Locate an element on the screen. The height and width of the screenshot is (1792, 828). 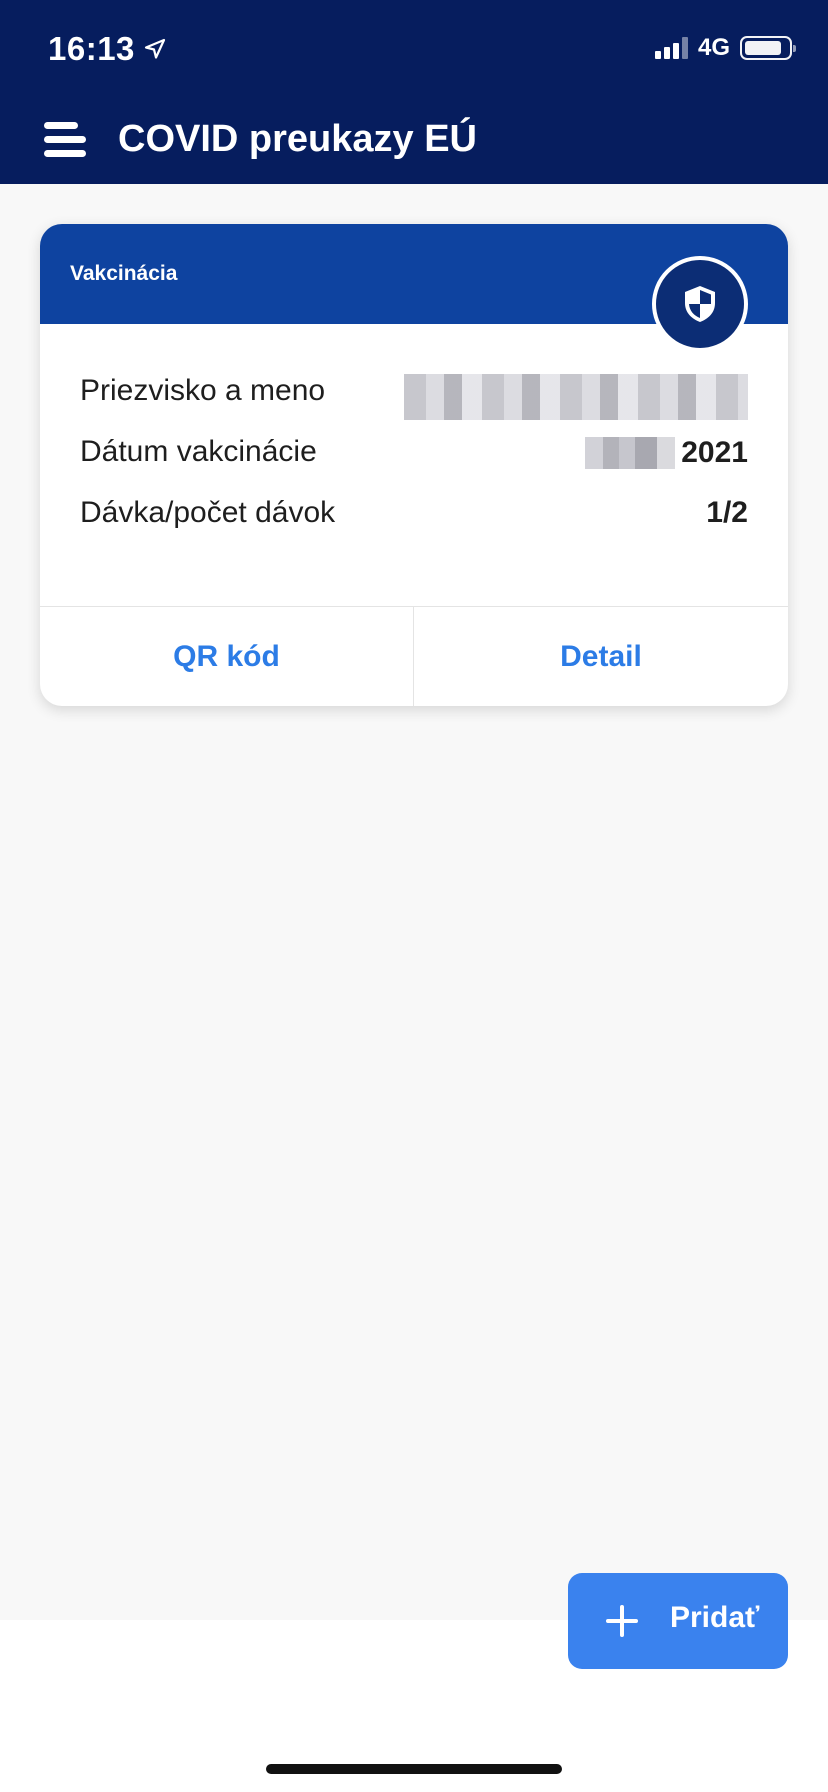
home-indicator is located at coordinates (414, 1769).